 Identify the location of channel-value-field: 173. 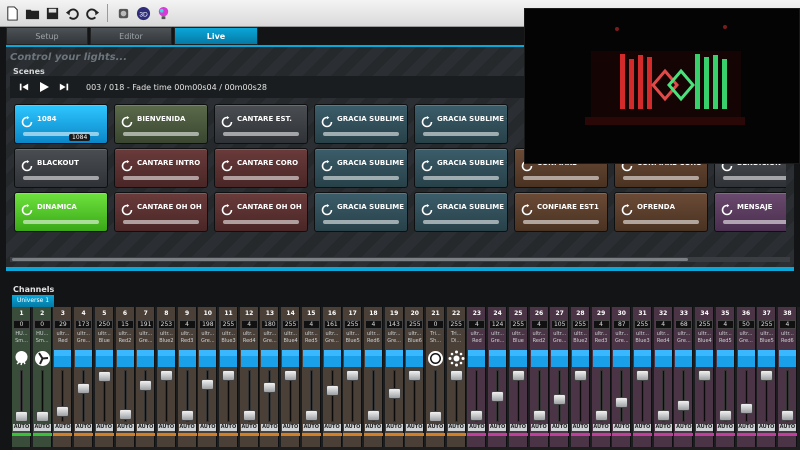
(84, 324).